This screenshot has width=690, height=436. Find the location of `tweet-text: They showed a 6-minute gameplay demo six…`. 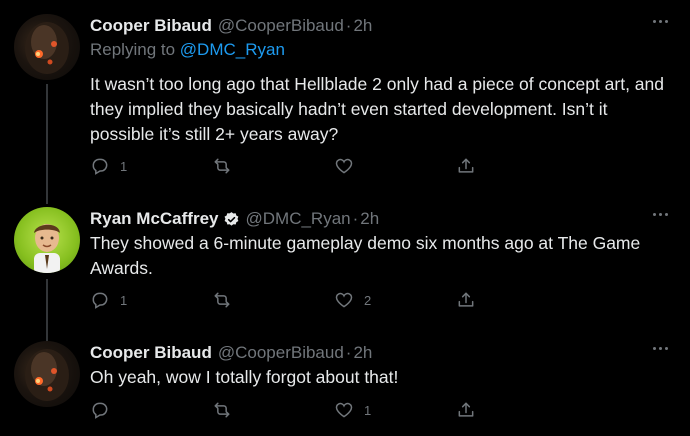

tweet-text: They showed a 6-minute gameplay demo six… is located at coordinates (365, 255).